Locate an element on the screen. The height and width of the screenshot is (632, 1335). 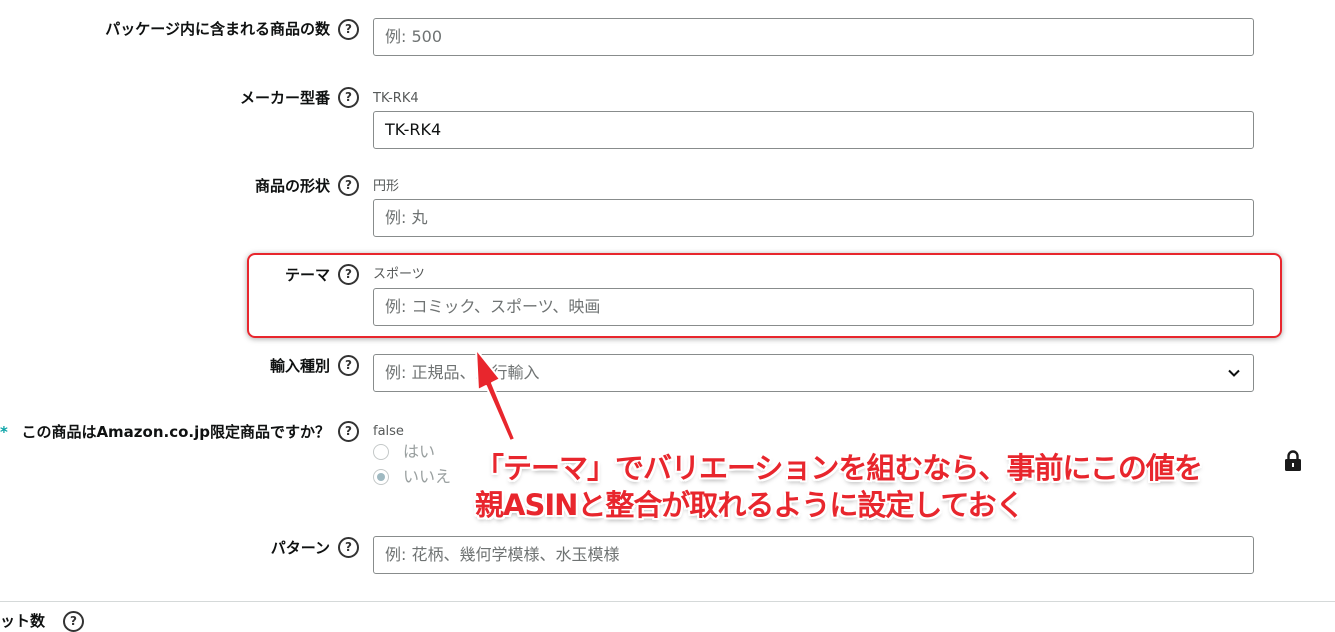
model-number-label: メーカー型番 is located at coordinates (284, 98).